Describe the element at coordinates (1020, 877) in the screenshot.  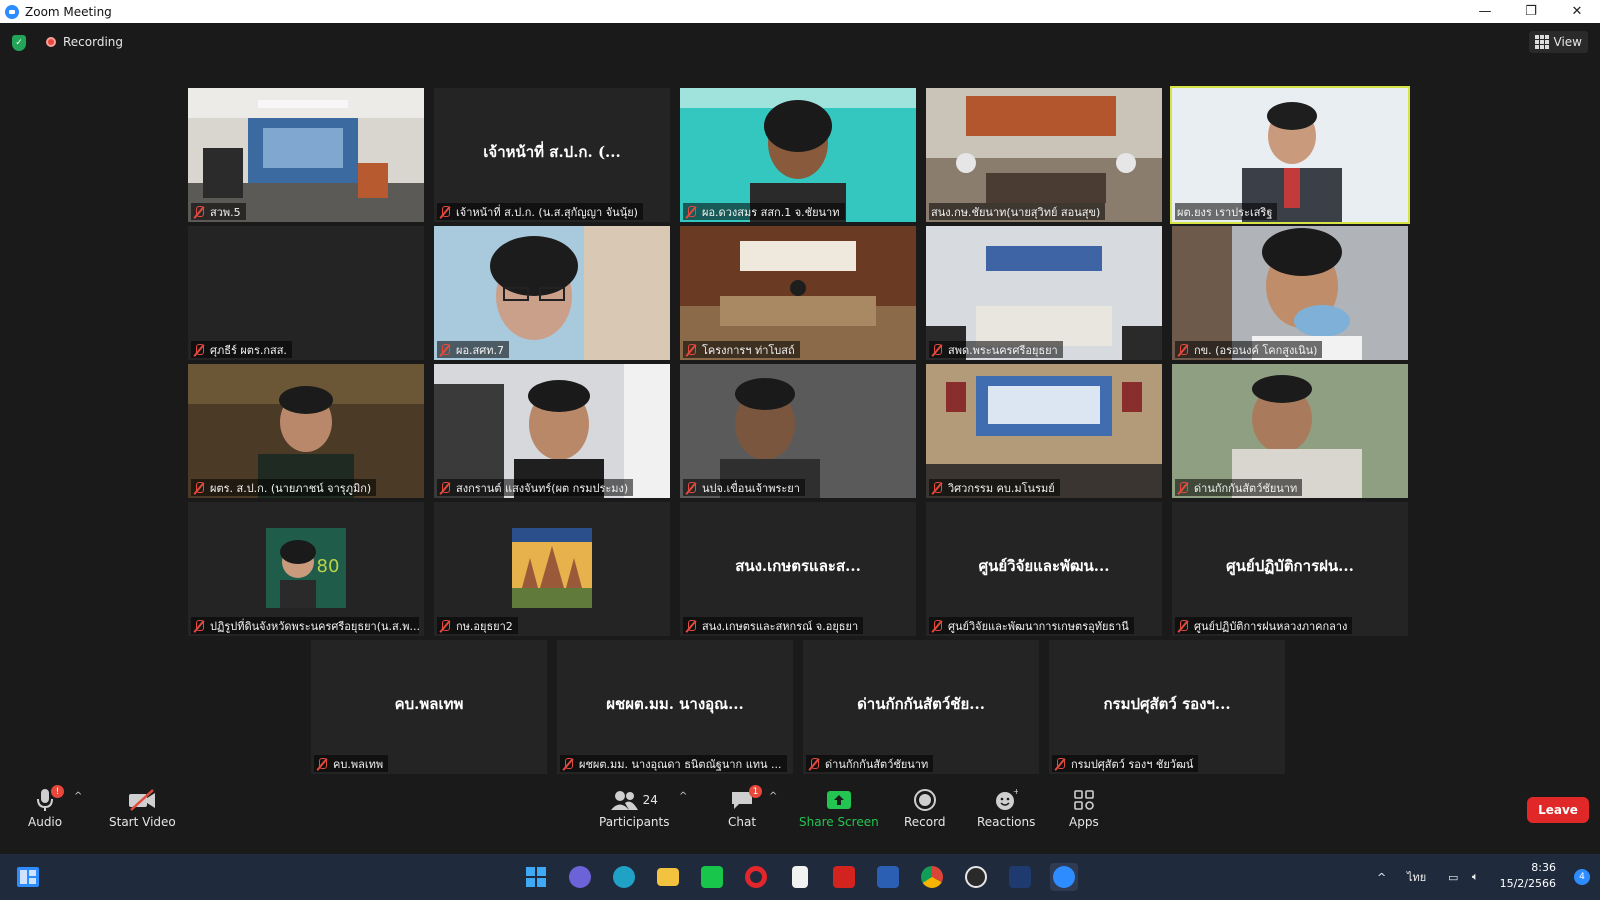
I see `audio-app-icon` at that location.